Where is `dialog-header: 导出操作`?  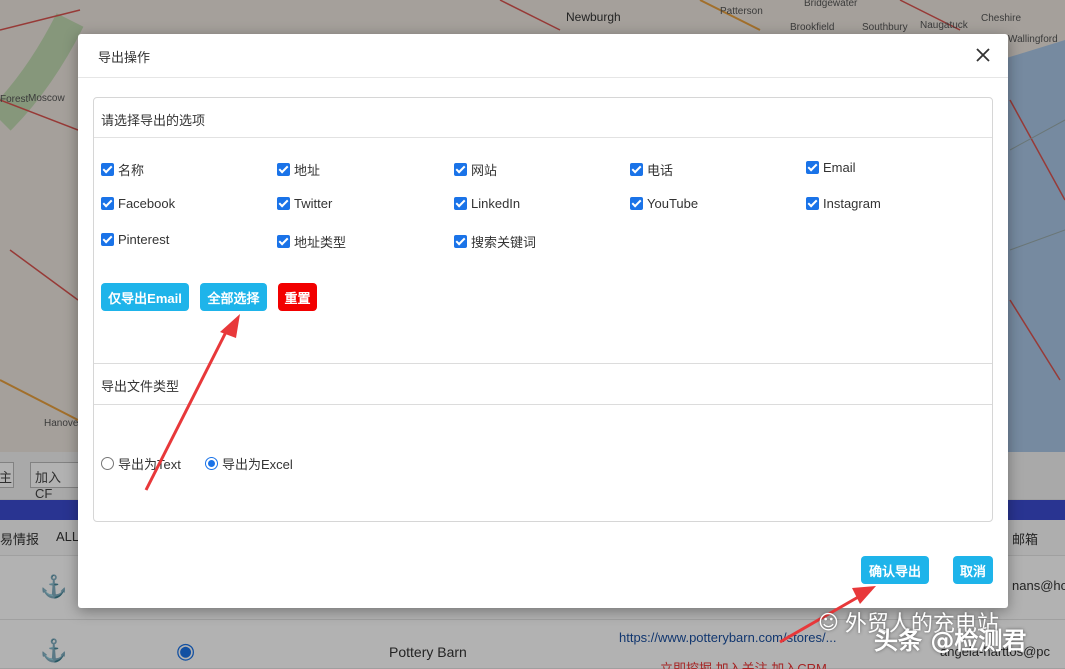
dialog-header: 导出操作 is located at coordinates (543, 56).